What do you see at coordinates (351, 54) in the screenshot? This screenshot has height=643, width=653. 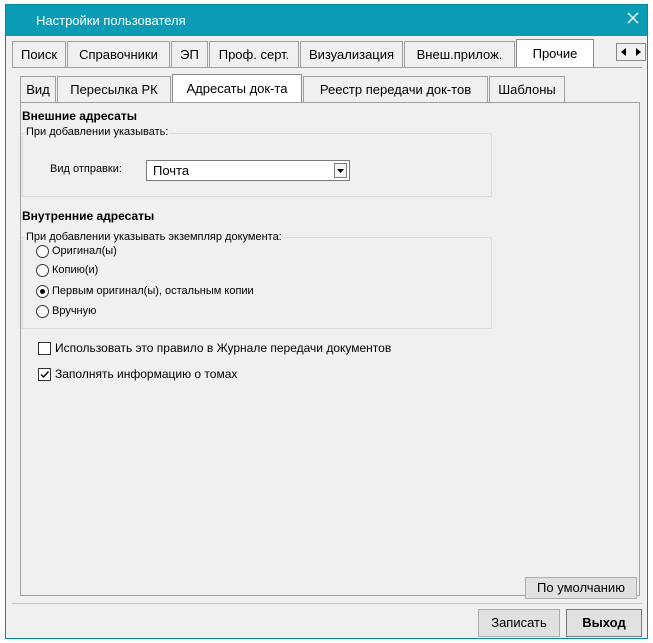 I see `tab-visualization: Визуализация` at bounding box center [351, 54].